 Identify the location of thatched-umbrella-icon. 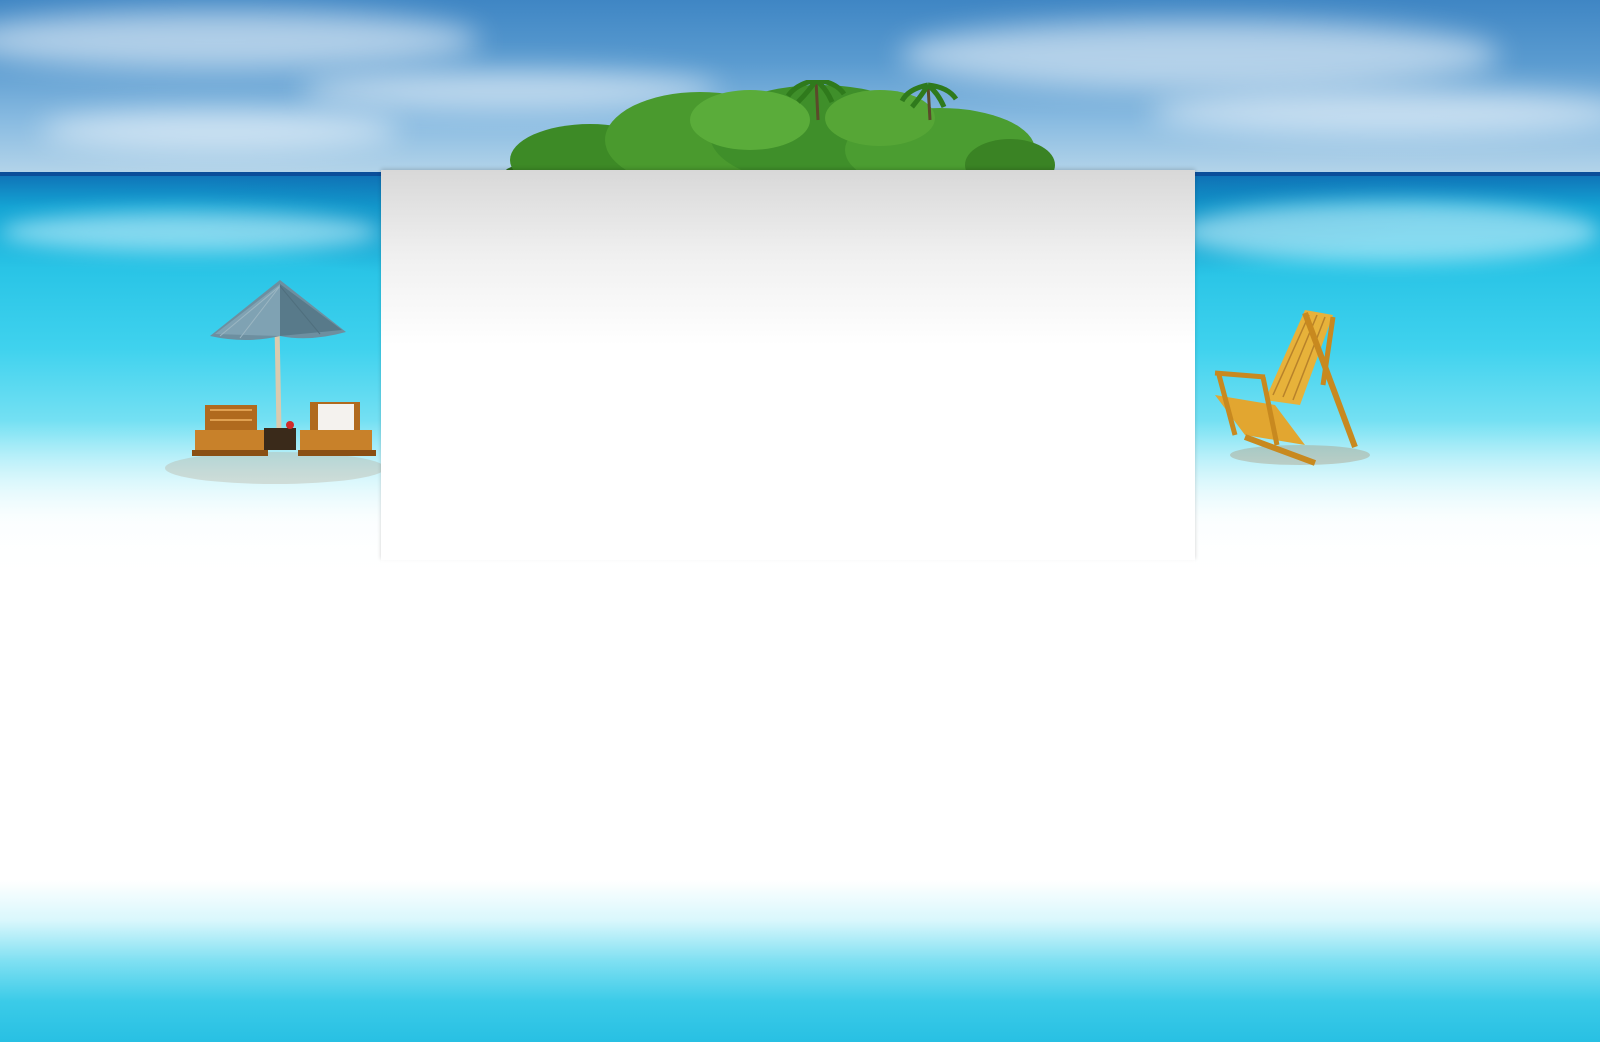
(278, 310).